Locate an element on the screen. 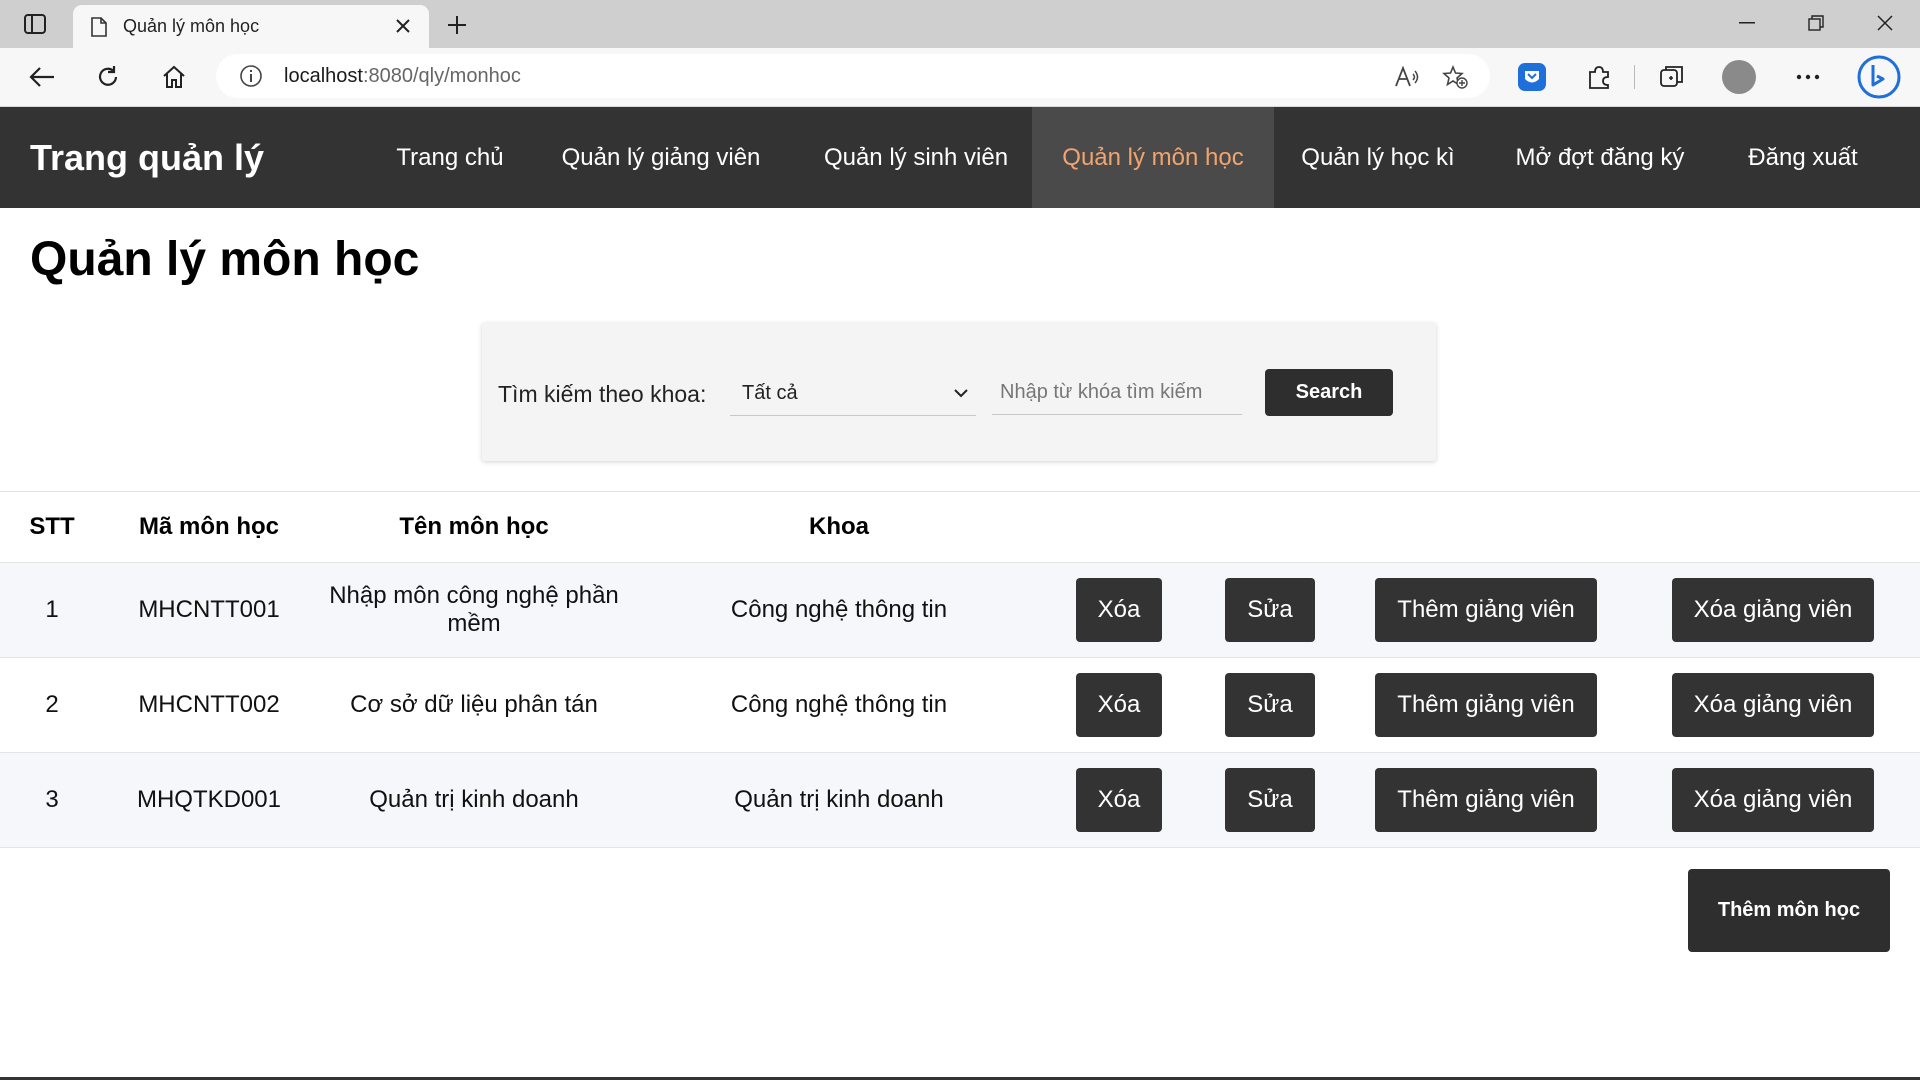  url-path: :8080/qly/monhoc is located at coordinates (441, 75).